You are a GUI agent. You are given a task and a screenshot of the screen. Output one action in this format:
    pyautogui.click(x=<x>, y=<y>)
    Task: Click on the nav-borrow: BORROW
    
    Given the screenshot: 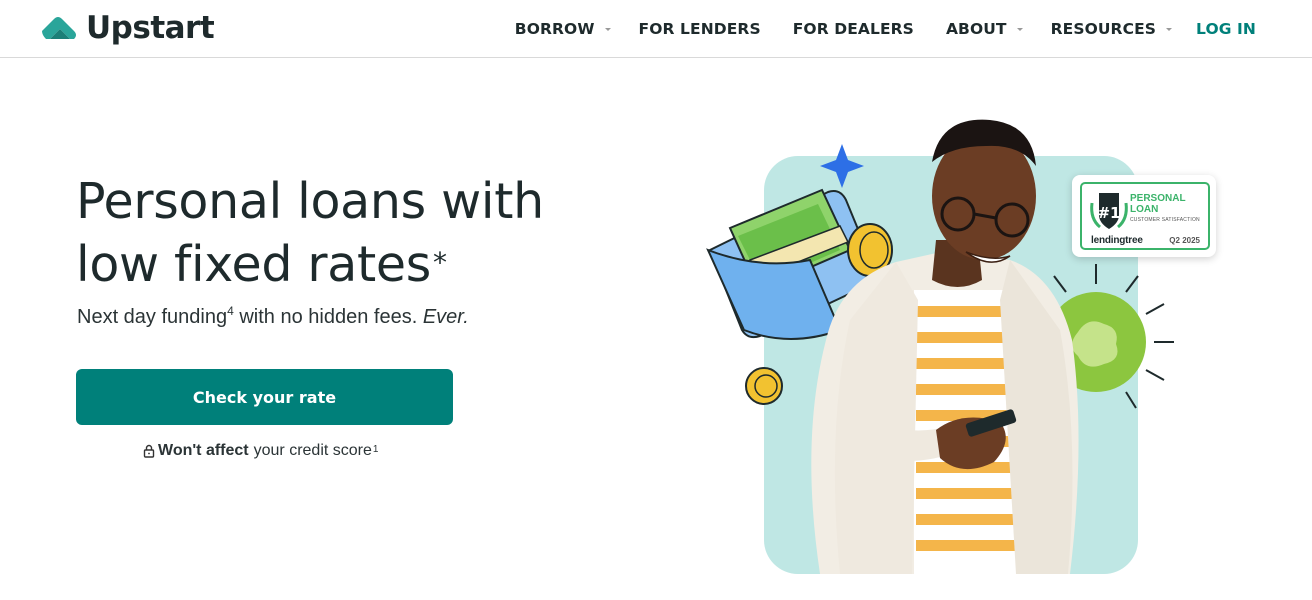 What is the action you would take?
    pyautogui.click(x=564, y=29)
    